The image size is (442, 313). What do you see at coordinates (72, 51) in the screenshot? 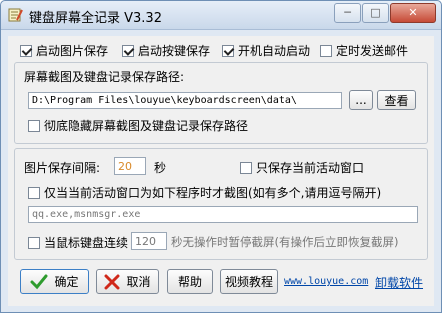
I see `start-image-save-label: 启动图片保存` at bounding box center [72, 51].